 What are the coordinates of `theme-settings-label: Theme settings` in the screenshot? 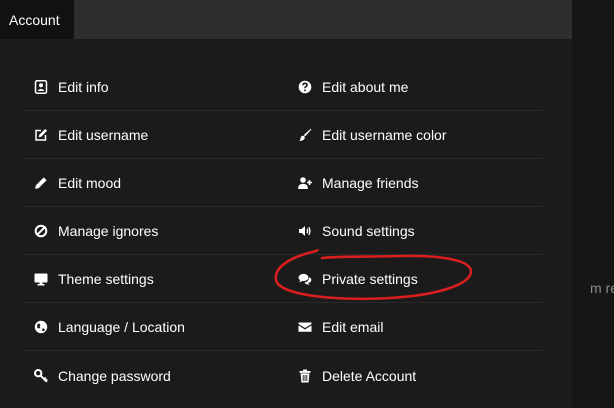 It's located at (106, 279).